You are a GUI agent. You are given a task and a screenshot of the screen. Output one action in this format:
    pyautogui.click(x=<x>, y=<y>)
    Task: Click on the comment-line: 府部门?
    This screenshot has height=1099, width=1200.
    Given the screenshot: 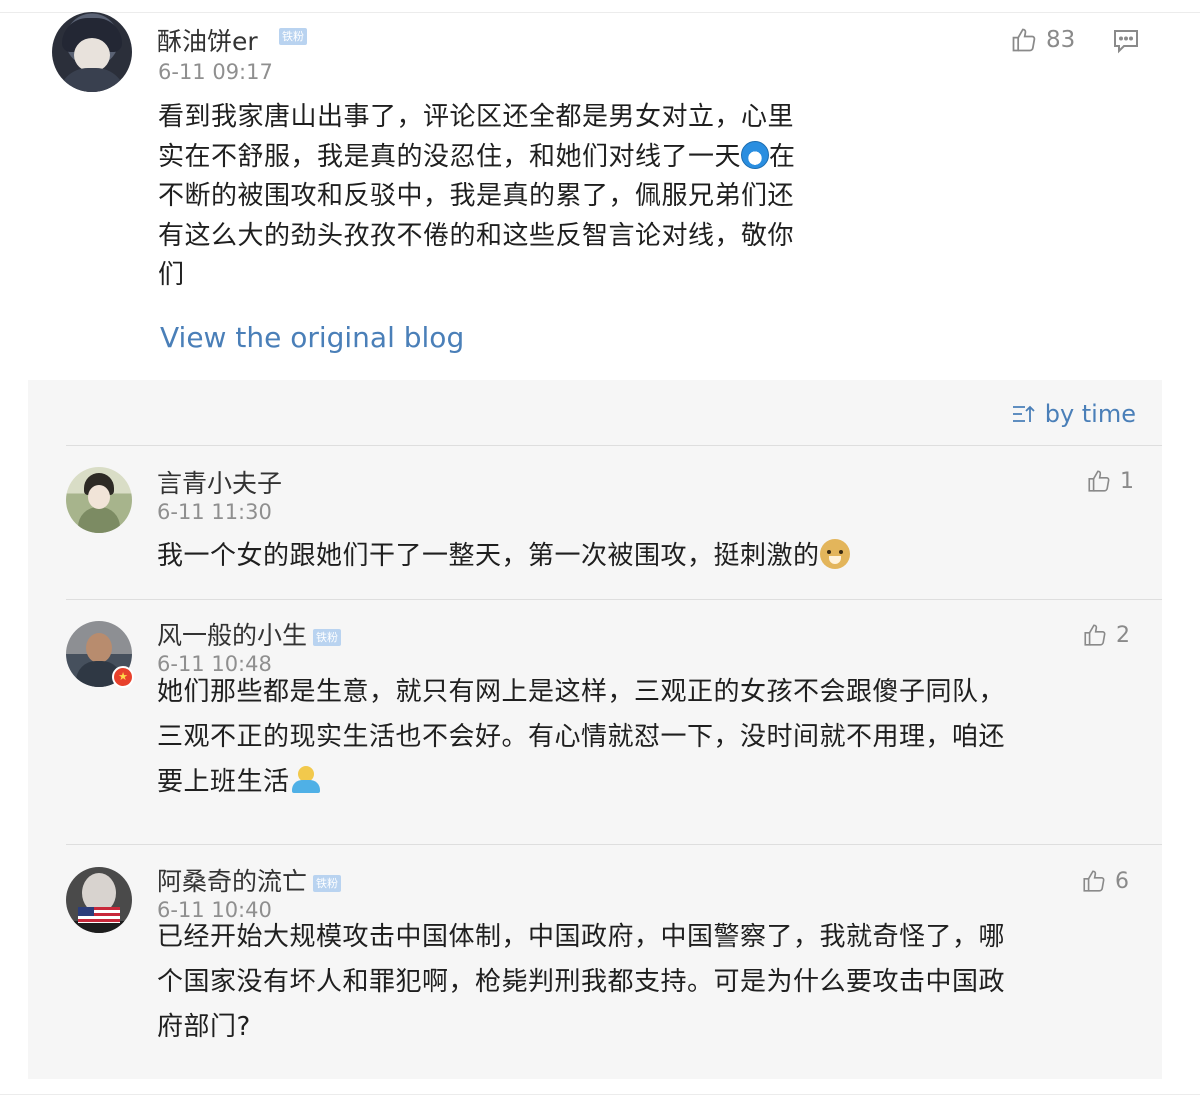 What is the action you would take?
    pyautogui.click(x=204, y=1027)
    